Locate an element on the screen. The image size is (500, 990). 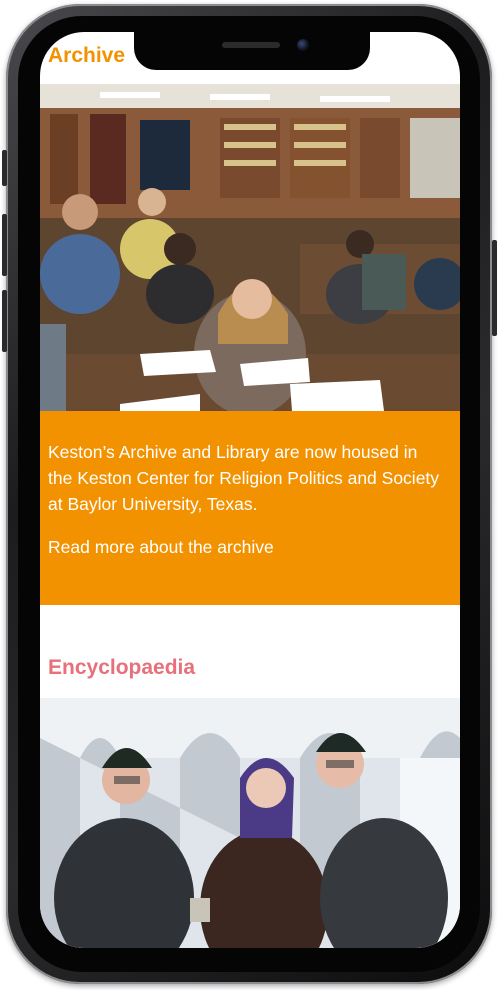
silent-switch is located at coordinates (4, 168).